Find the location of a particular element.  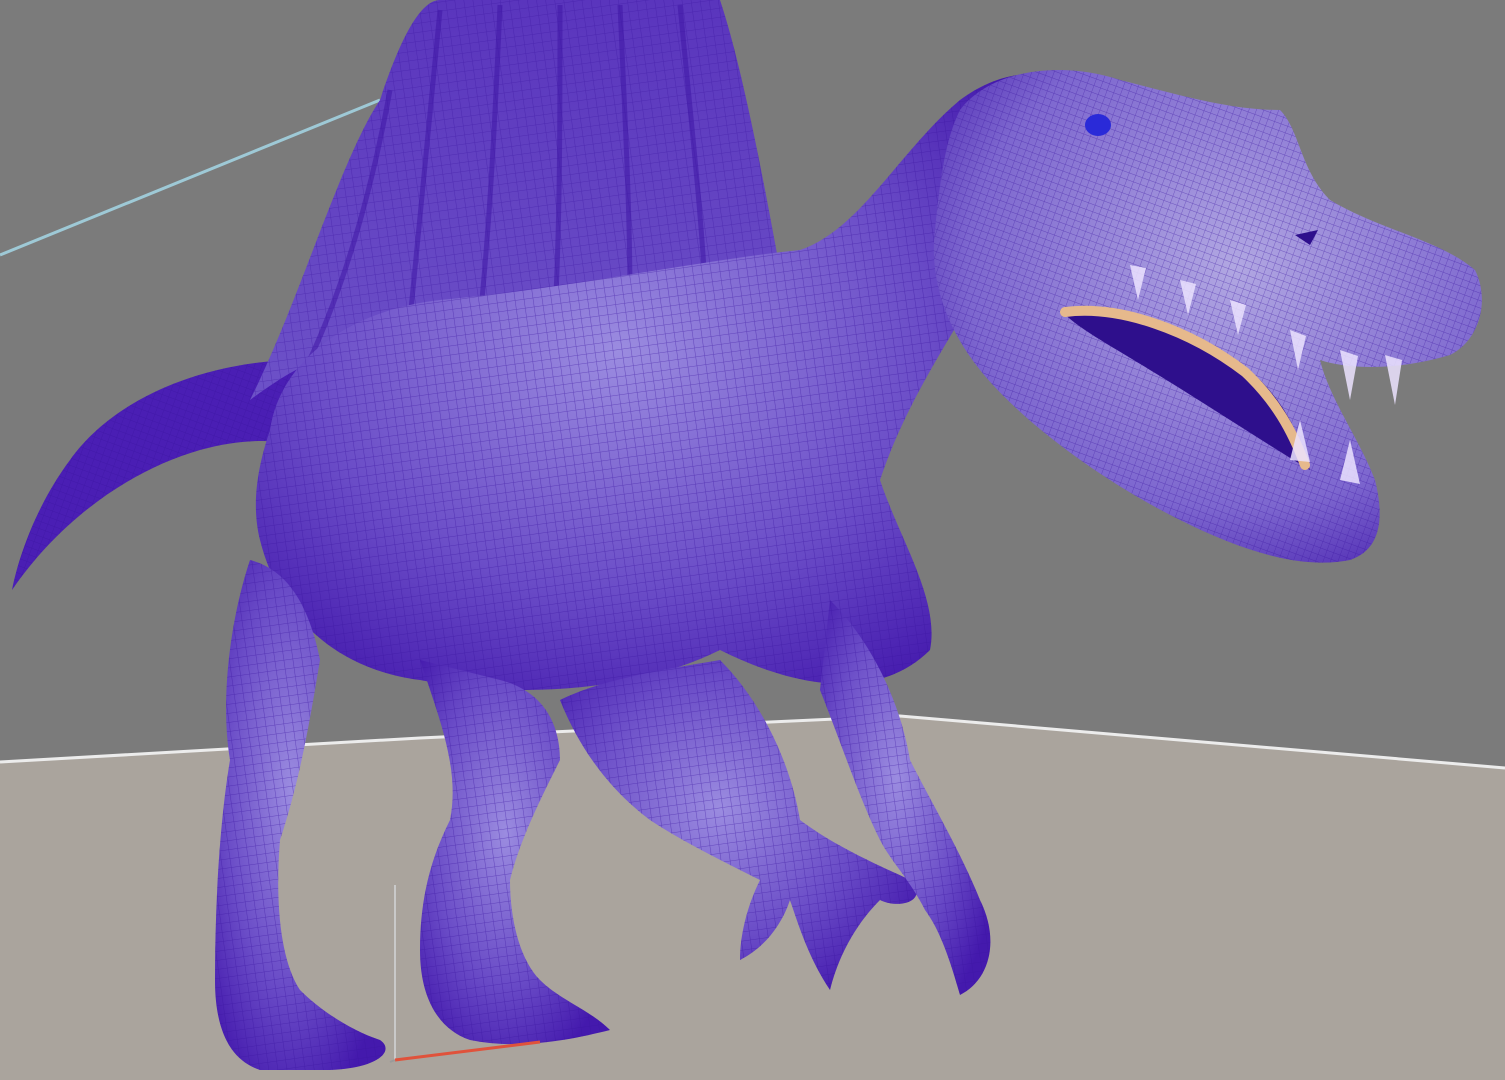

model-eye is located at coordinates (1098, 125).